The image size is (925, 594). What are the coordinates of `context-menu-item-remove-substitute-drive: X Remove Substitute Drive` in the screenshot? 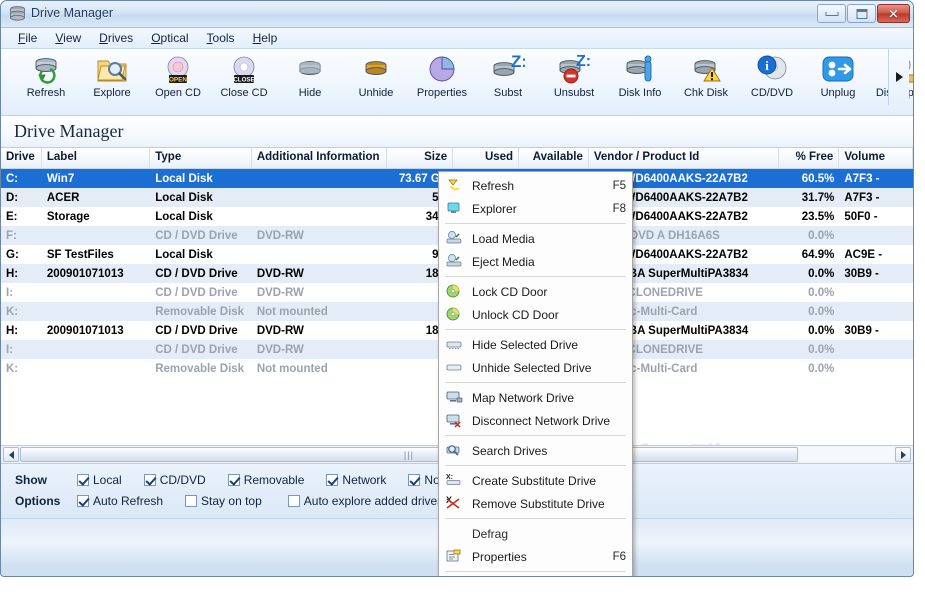 It's located at (535, 503).